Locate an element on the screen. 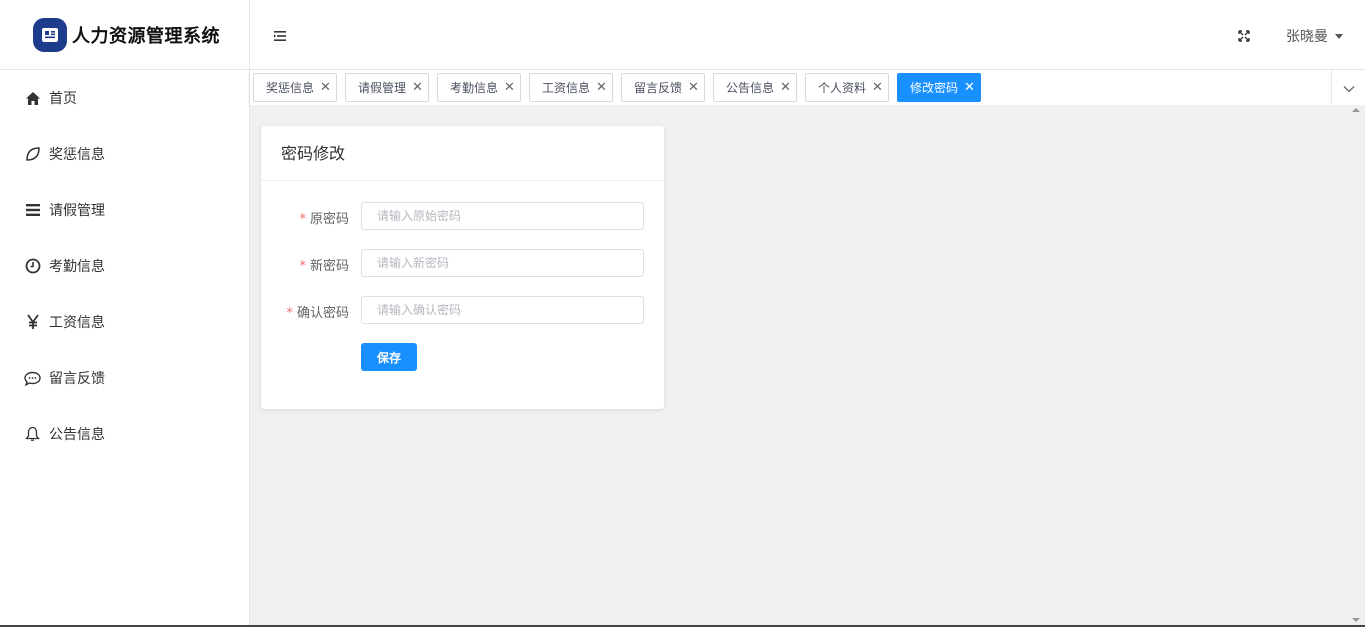 The image size is (1365, 627). tab-rewards: 奖惩信息 ✕ is located at coordinates (295, 87).